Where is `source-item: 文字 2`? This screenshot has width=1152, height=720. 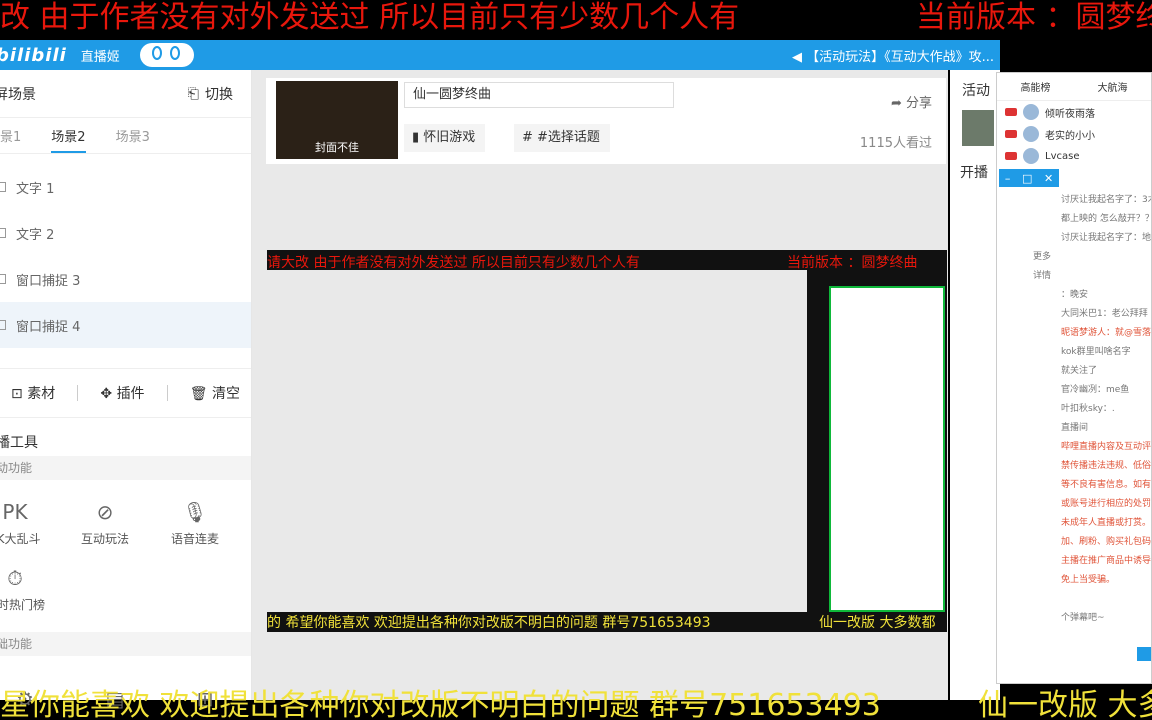
source-item: 文字 2 is located at coordinates (125, 233).